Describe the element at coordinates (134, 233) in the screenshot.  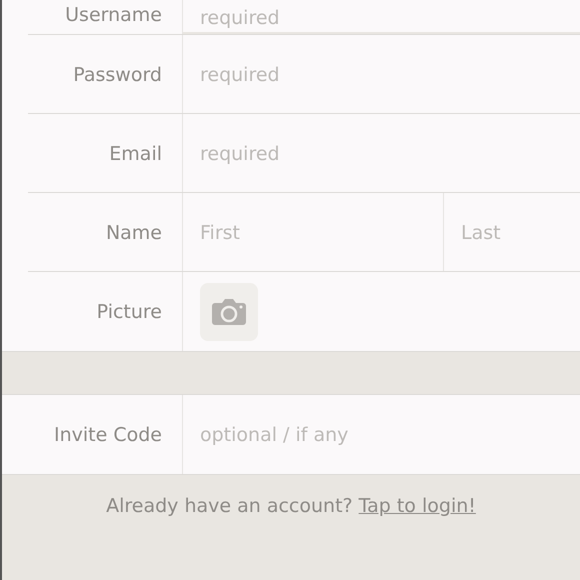
I see `field-label: Name` at that location.